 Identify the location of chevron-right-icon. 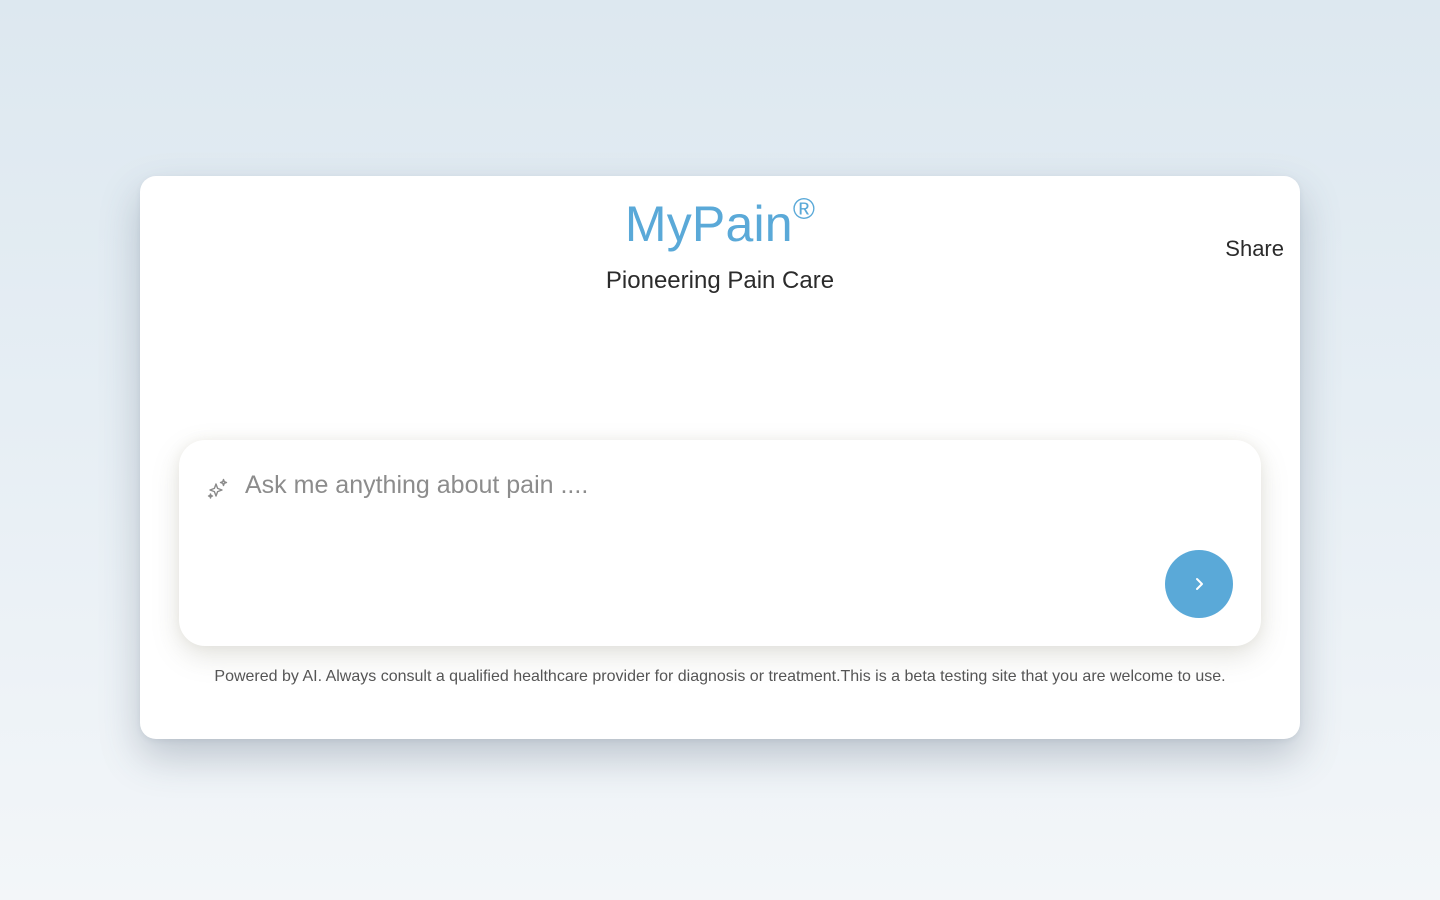
(1199, 584).